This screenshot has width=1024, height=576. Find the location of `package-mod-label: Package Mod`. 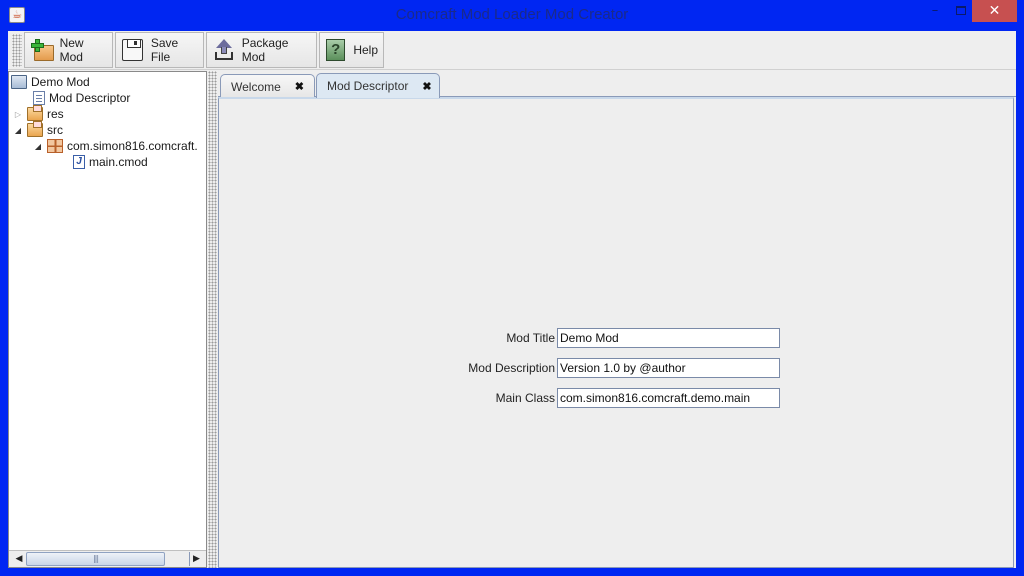

package-mod-label: Package Mod is located at coordinates (265, 50).